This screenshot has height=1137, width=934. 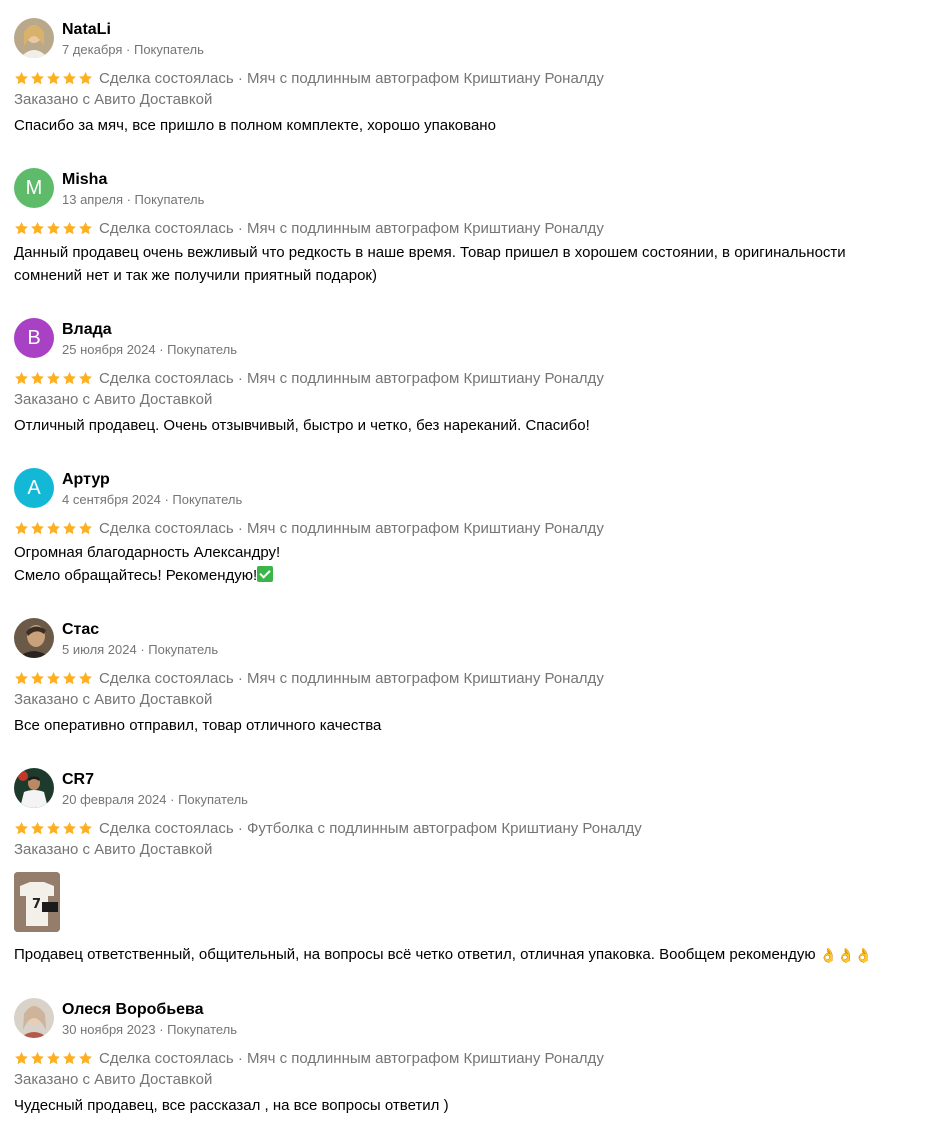 I want to click on ok-hand-emoji: 👌👌👌, so click(x=846, y=955).